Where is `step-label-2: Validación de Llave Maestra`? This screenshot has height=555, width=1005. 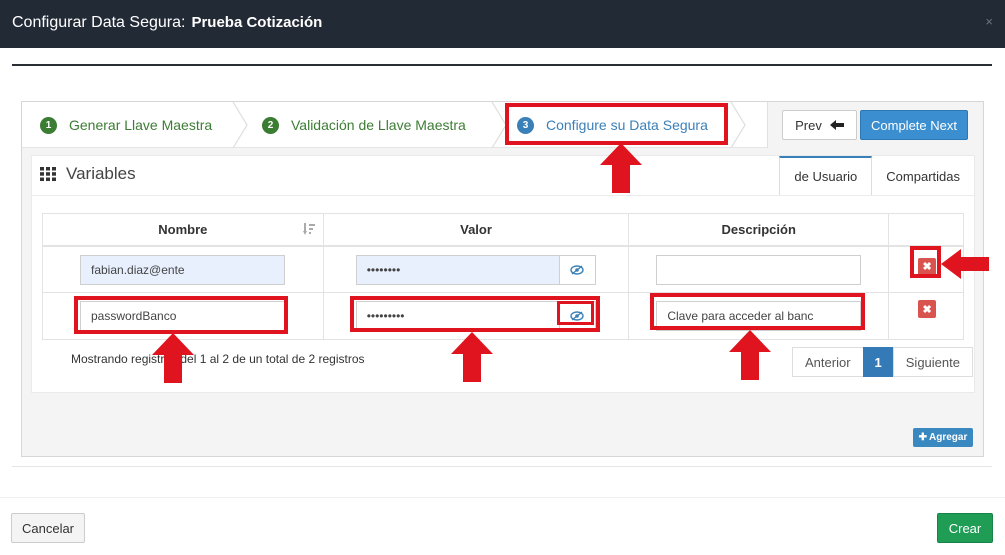 step-label-2: Validación de Llave Maestra is located at coordinates (378, 125).